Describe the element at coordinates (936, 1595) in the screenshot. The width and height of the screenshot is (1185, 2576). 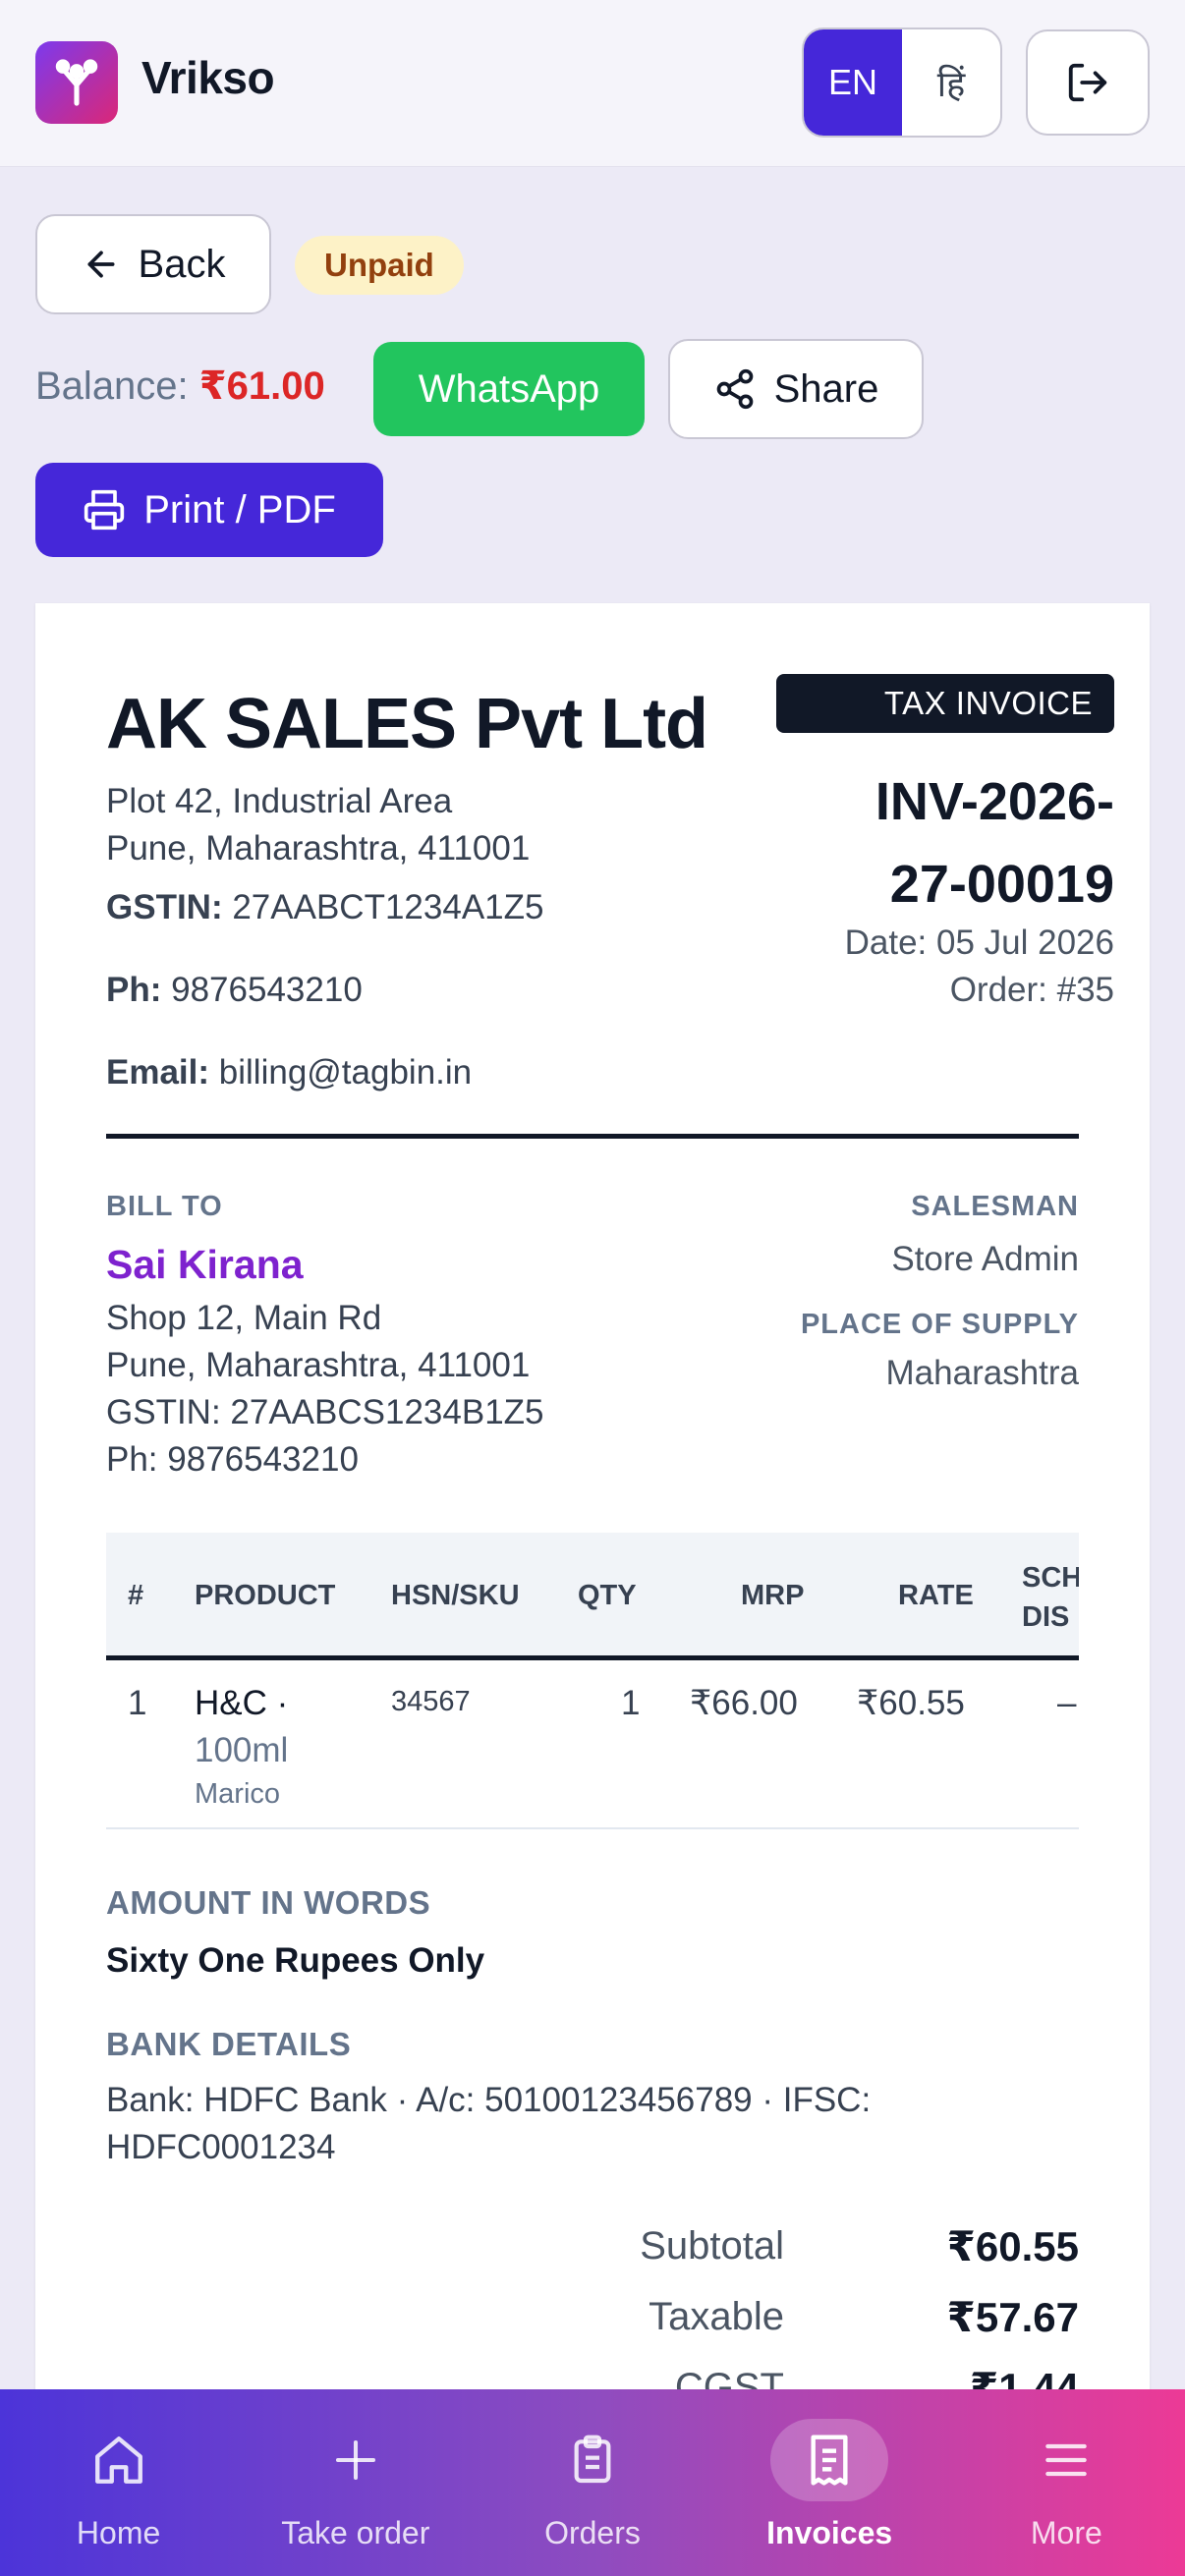
I see `col-rate: RATE` at that location.